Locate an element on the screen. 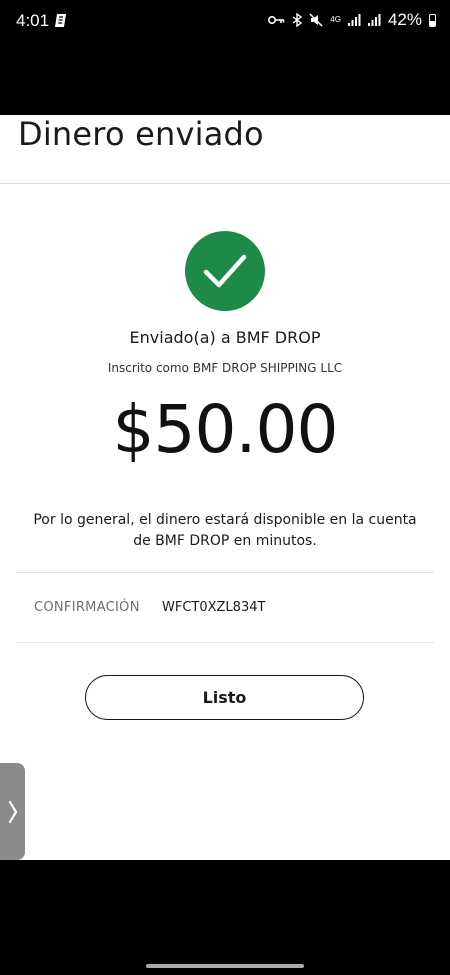  gesture-bar is located at coordinates (225, 966).